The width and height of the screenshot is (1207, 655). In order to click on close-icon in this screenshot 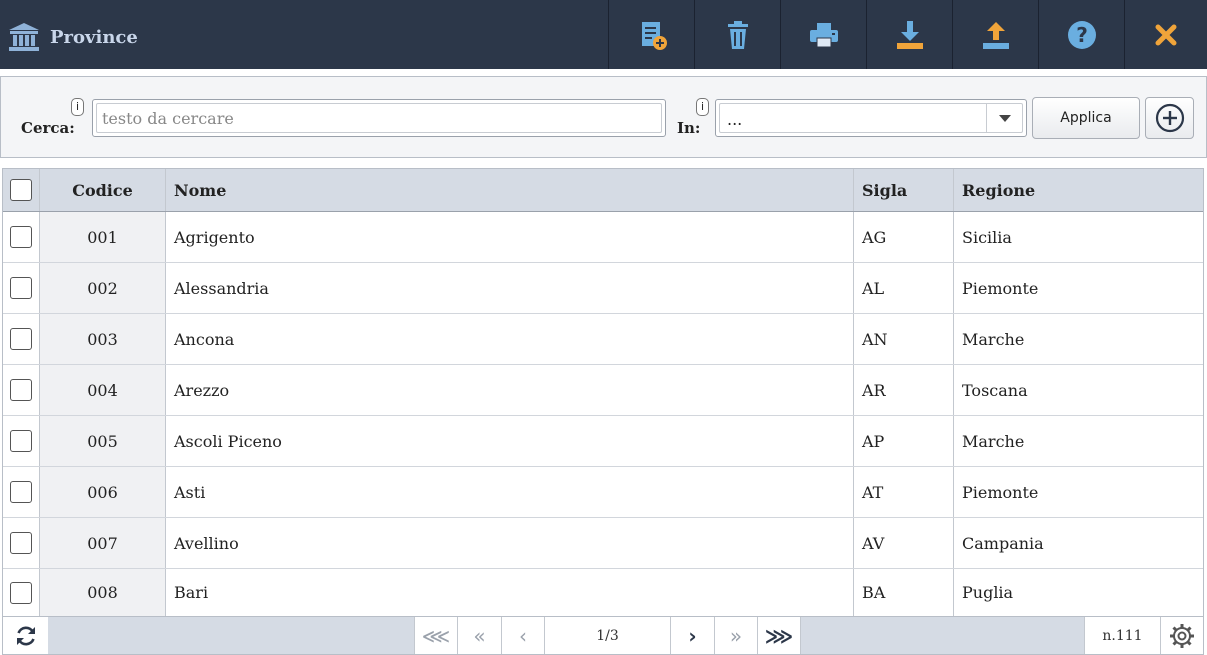, I will do `click(1166, 34)`.